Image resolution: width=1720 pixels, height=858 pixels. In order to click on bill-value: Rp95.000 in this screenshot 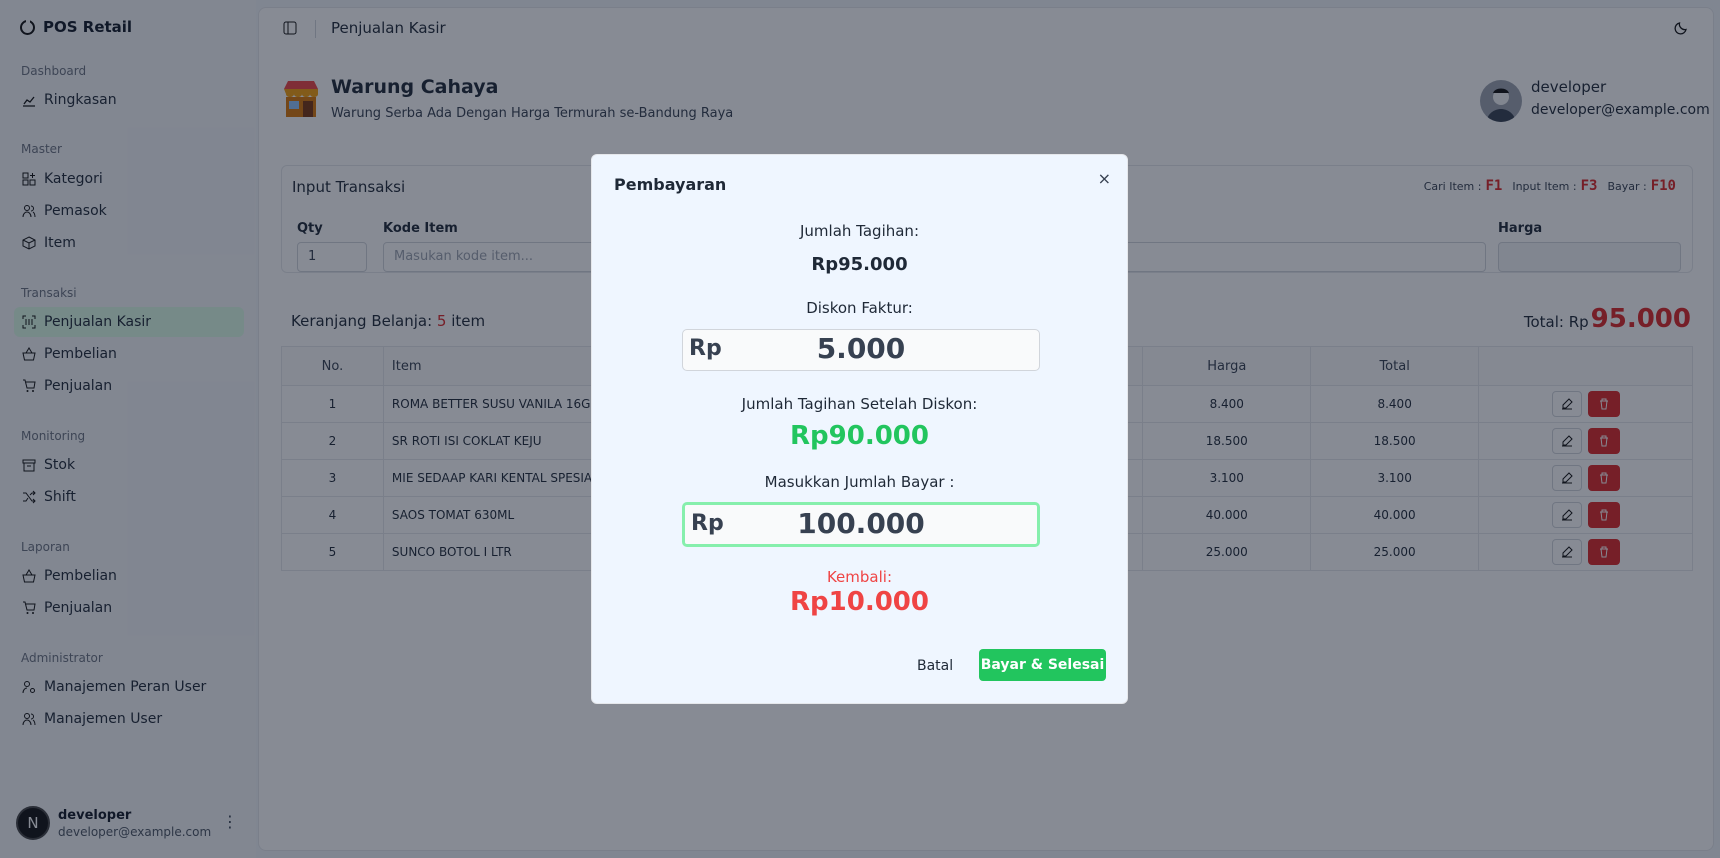, I will do `click(859, 264)`.